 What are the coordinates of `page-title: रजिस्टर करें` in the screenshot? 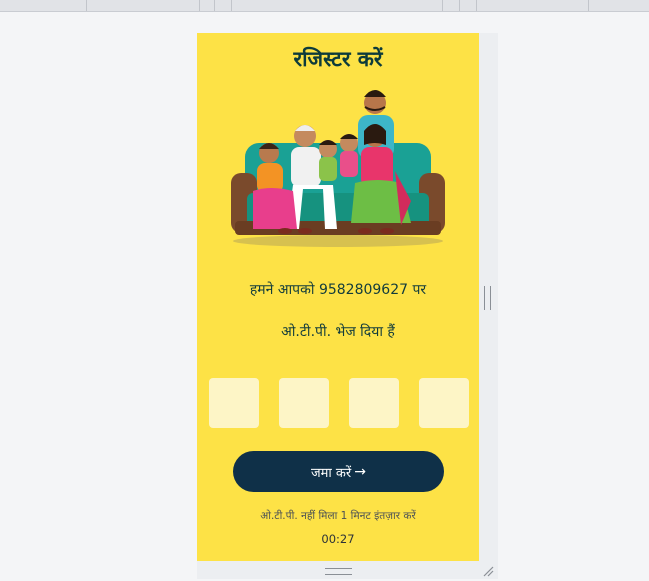 It's located at (338, 58).